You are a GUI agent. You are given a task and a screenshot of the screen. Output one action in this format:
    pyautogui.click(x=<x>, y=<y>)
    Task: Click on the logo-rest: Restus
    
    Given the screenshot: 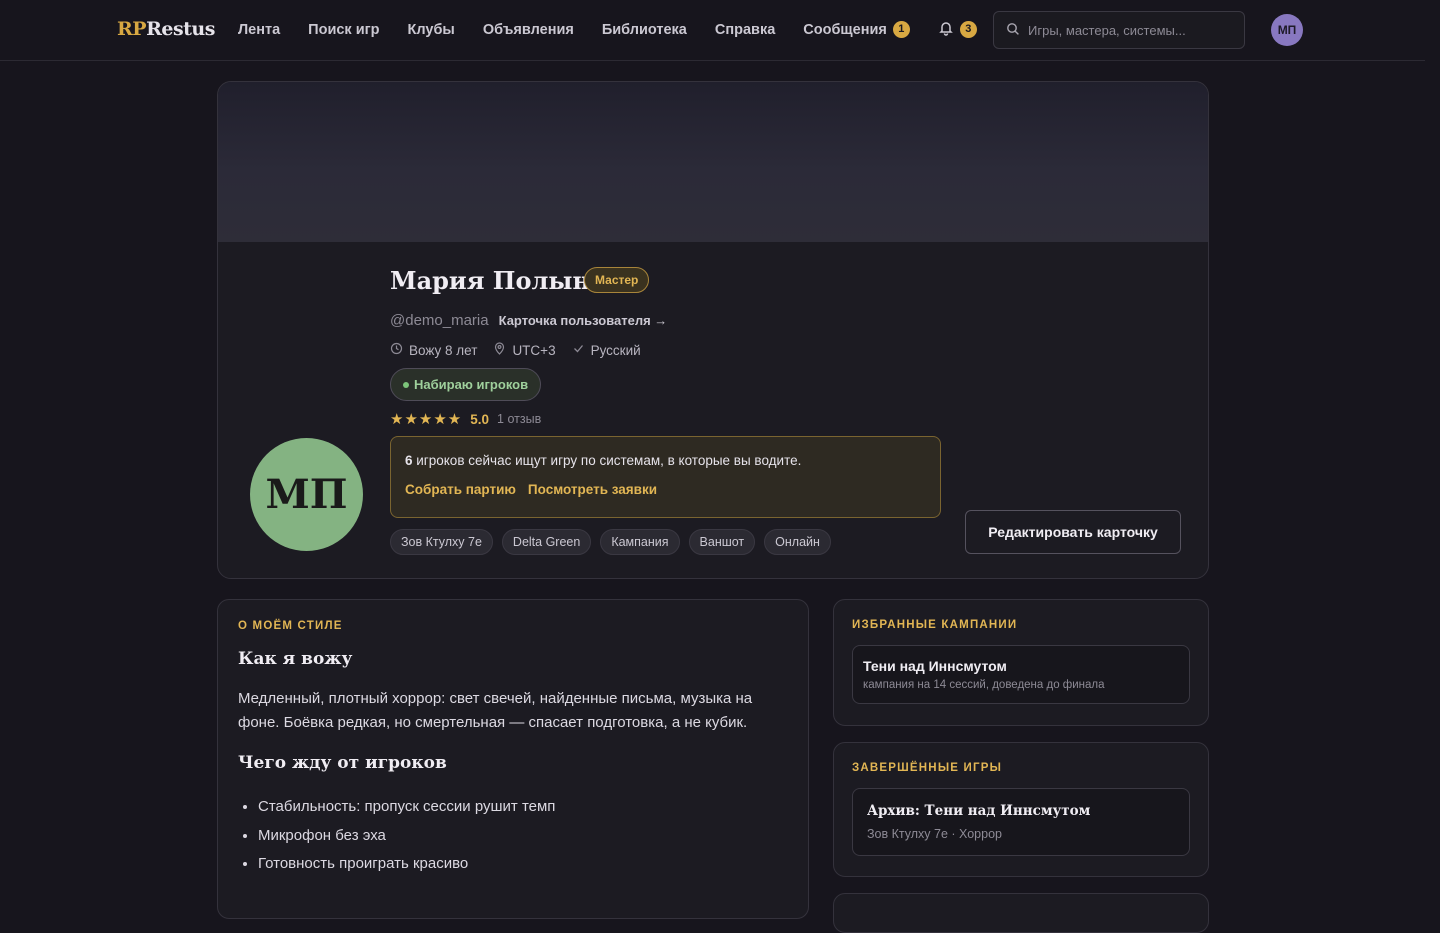 What is the action you would take?
    pyautogui.click(x=180, y=29)
    